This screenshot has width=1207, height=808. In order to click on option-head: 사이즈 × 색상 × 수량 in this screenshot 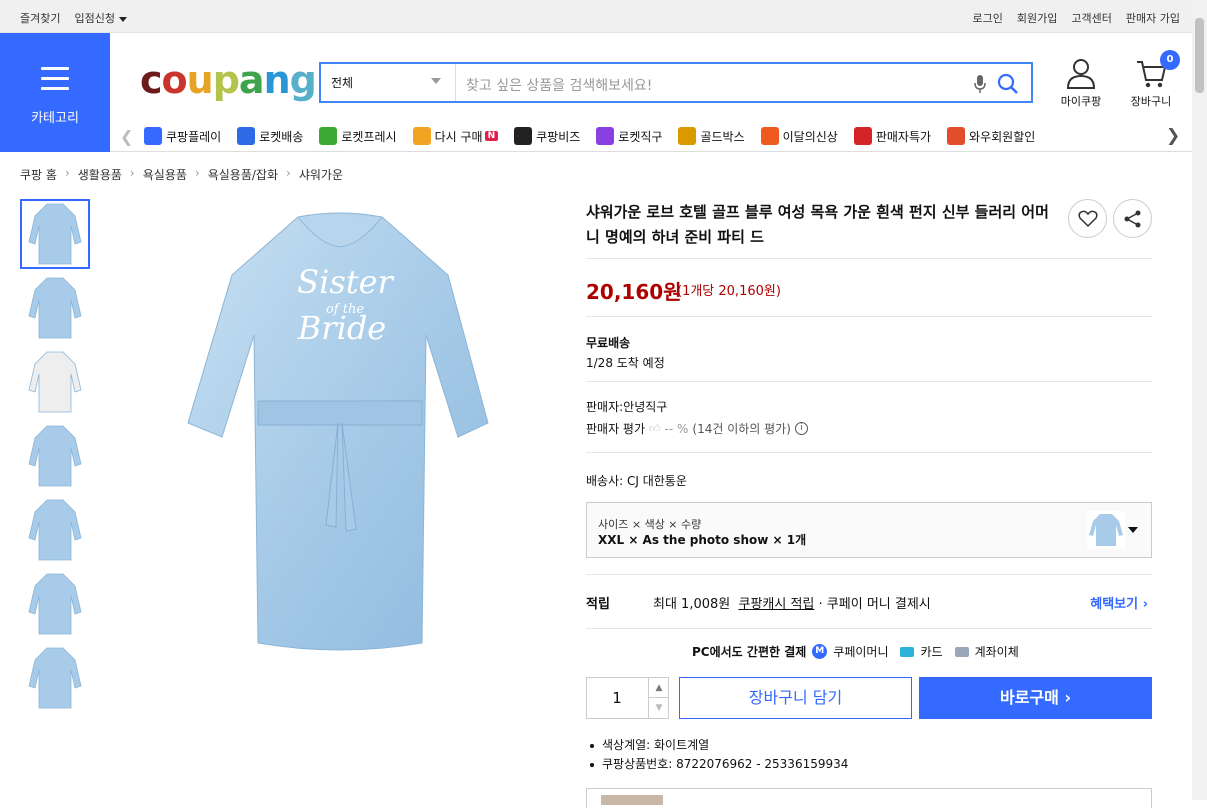, I will do `click(650, 524)`.